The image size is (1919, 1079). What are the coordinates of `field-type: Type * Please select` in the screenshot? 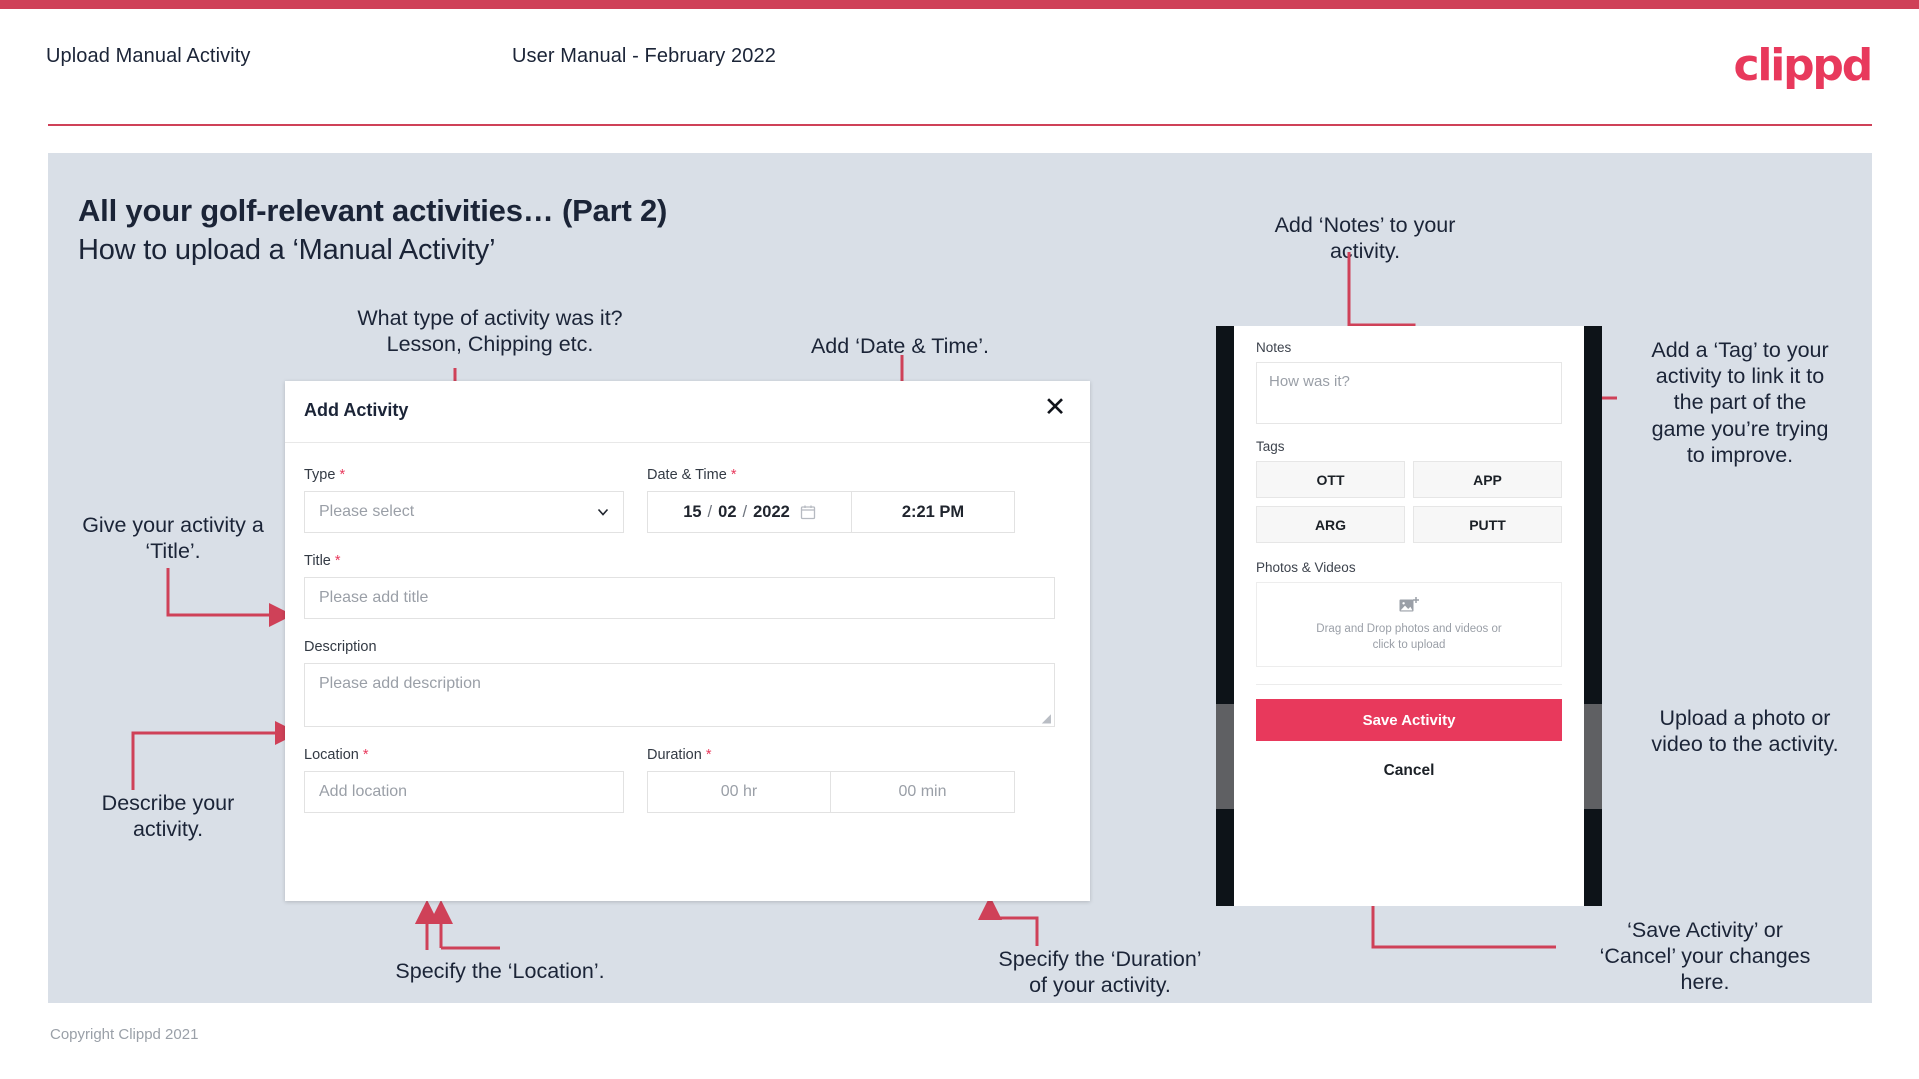 It's located at (464, 500).